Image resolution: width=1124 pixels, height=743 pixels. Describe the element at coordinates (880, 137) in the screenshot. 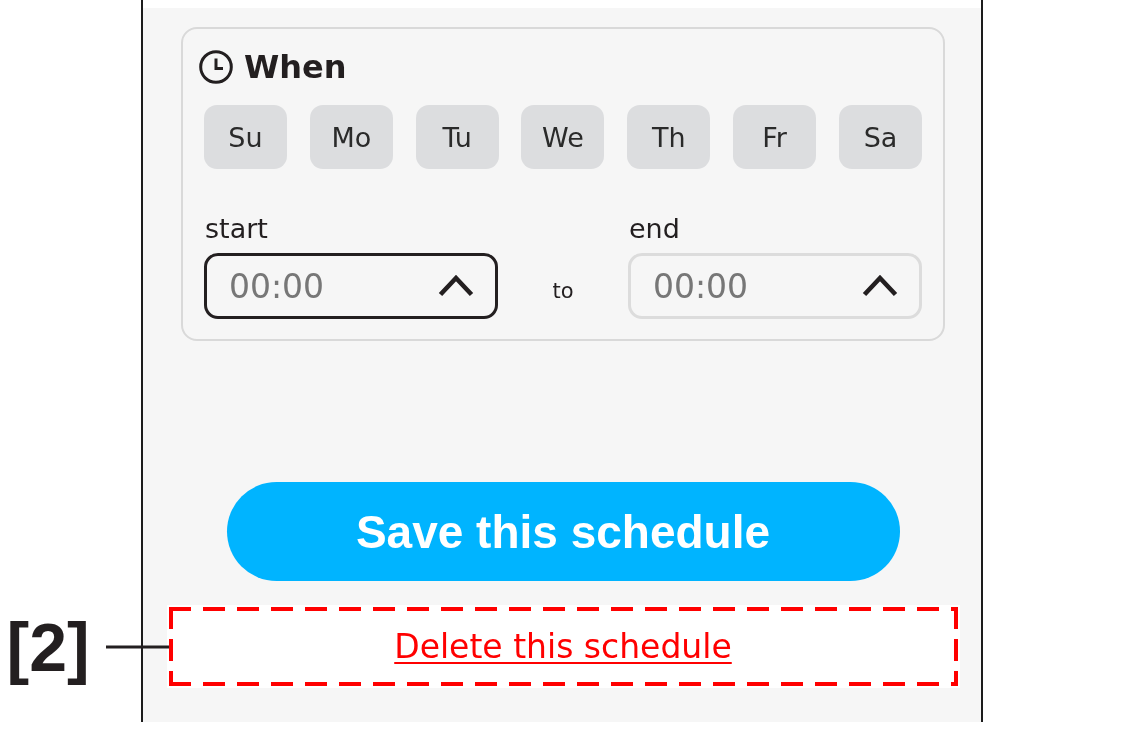

I see `day-button: Sa` at that location.